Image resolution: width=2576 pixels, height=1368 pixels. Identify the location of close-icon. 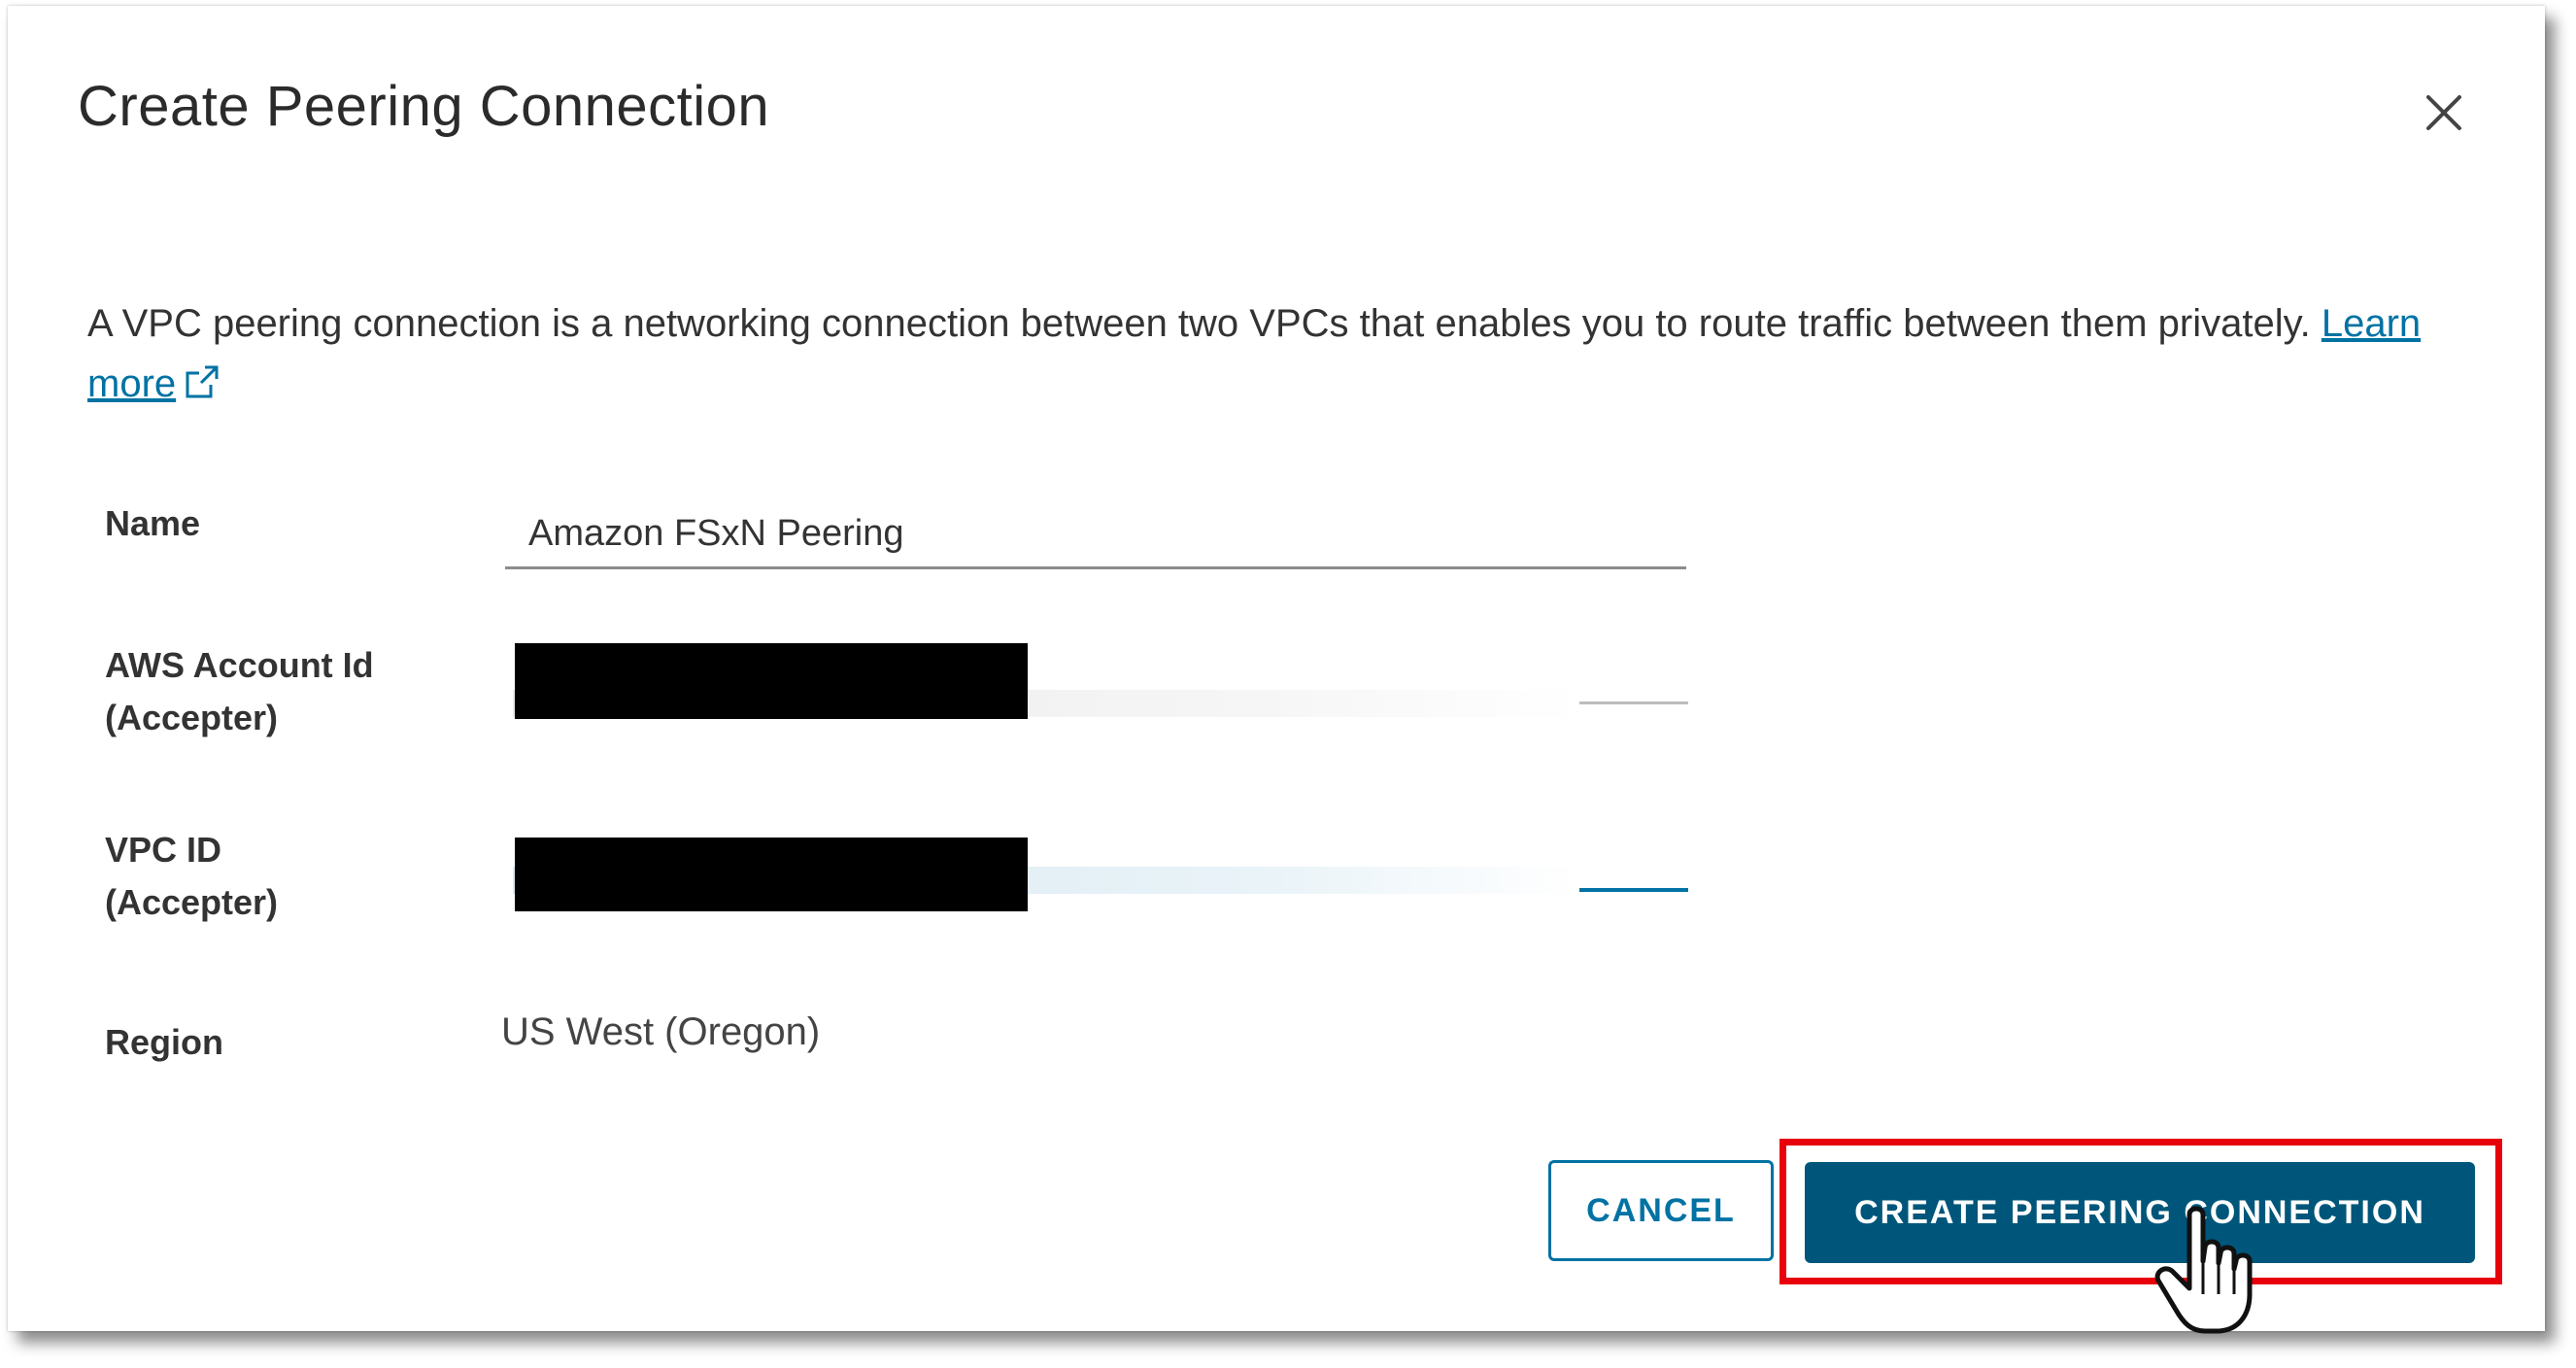
(2443, 112).